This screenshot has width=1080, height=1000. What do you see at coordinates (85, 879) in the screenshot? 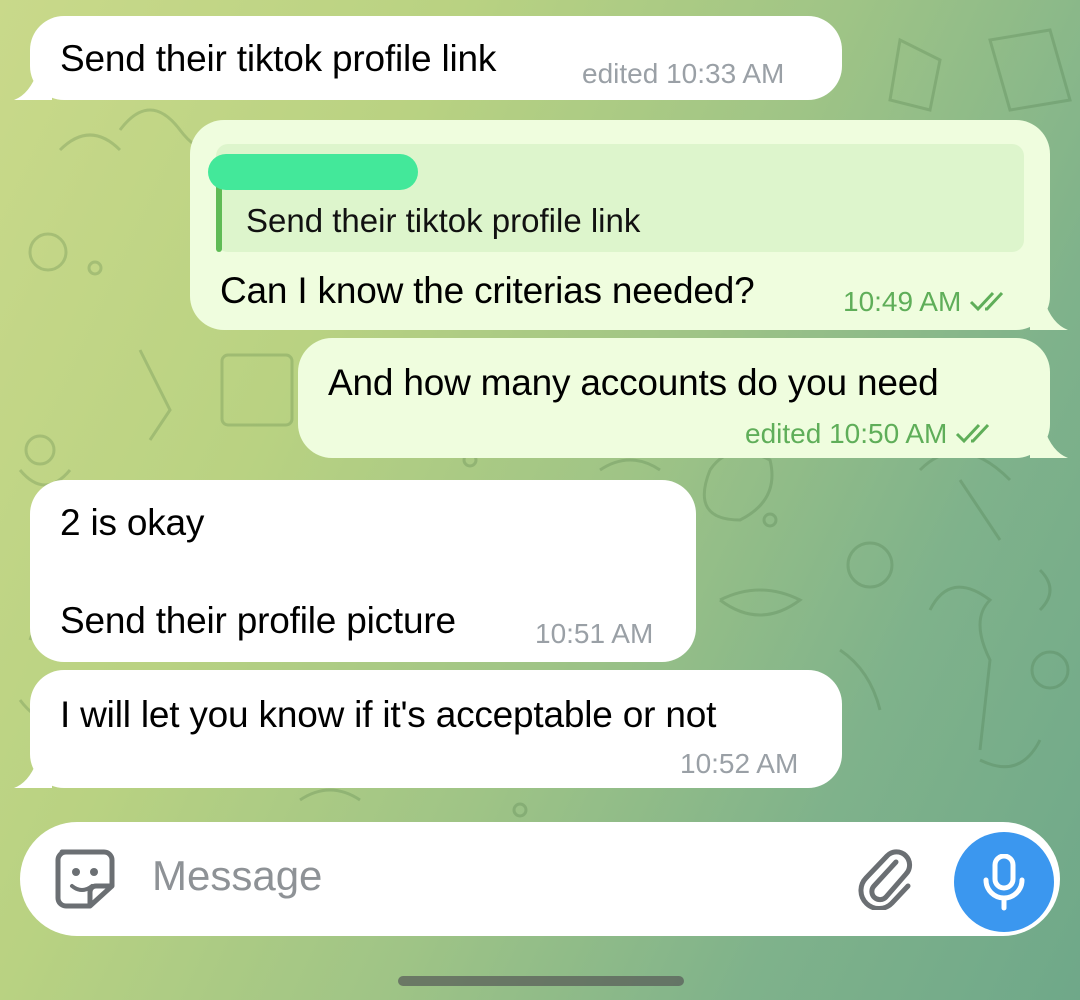
I see `sticker-icon` at bounding box center [85, 879].